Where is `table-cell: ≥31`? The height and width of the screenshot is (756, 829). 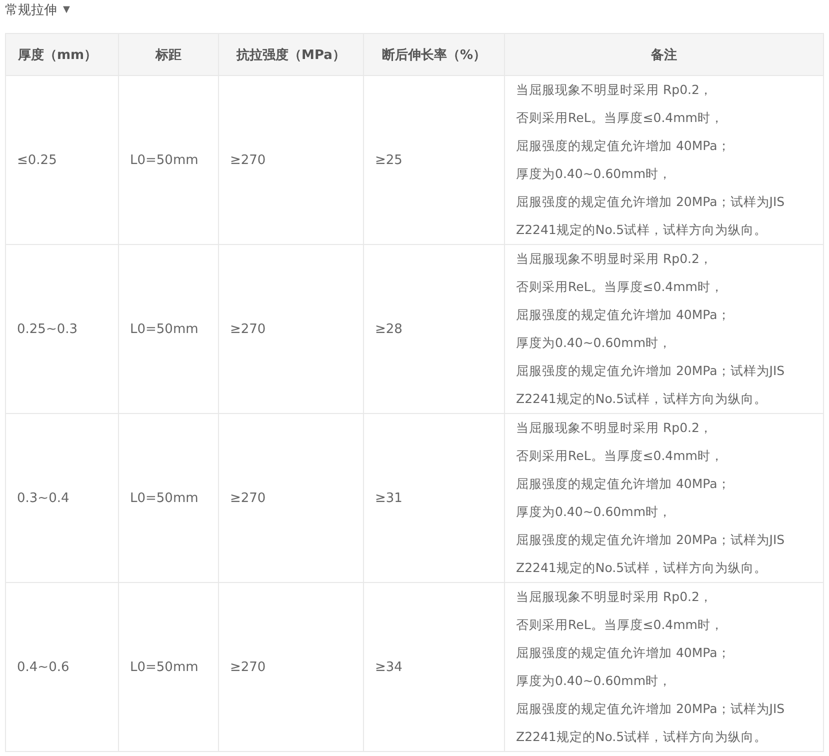 table-cell: ≥31 is located at coordinates (434, 498).